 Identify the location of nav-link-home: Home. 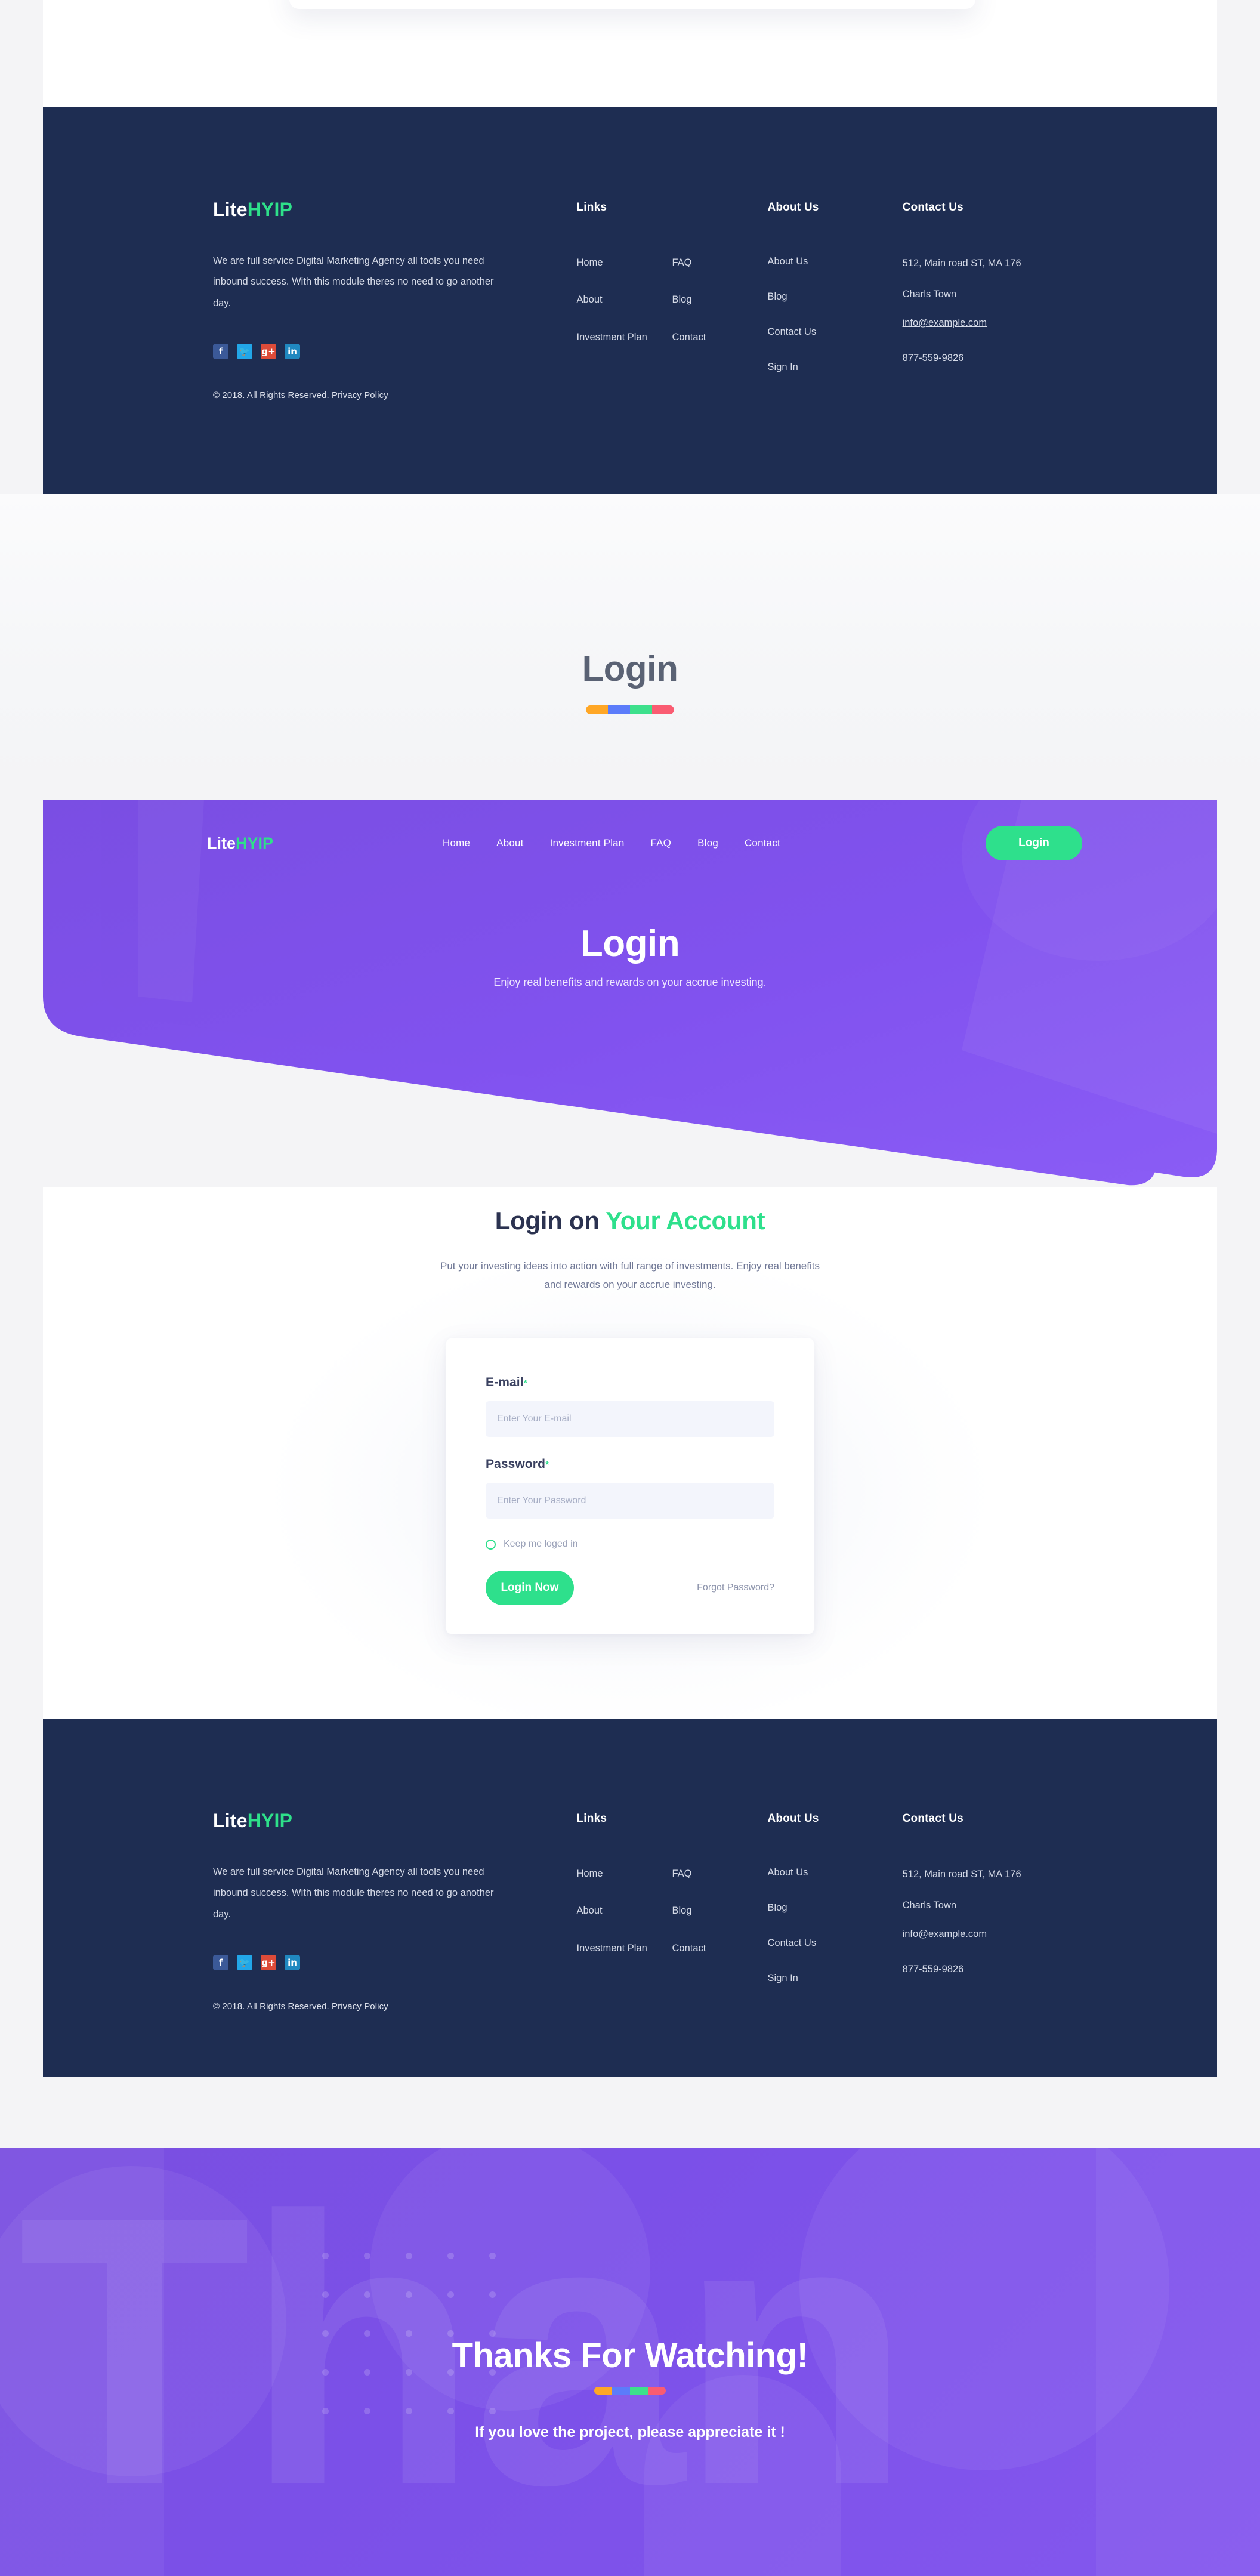
(456, 843).